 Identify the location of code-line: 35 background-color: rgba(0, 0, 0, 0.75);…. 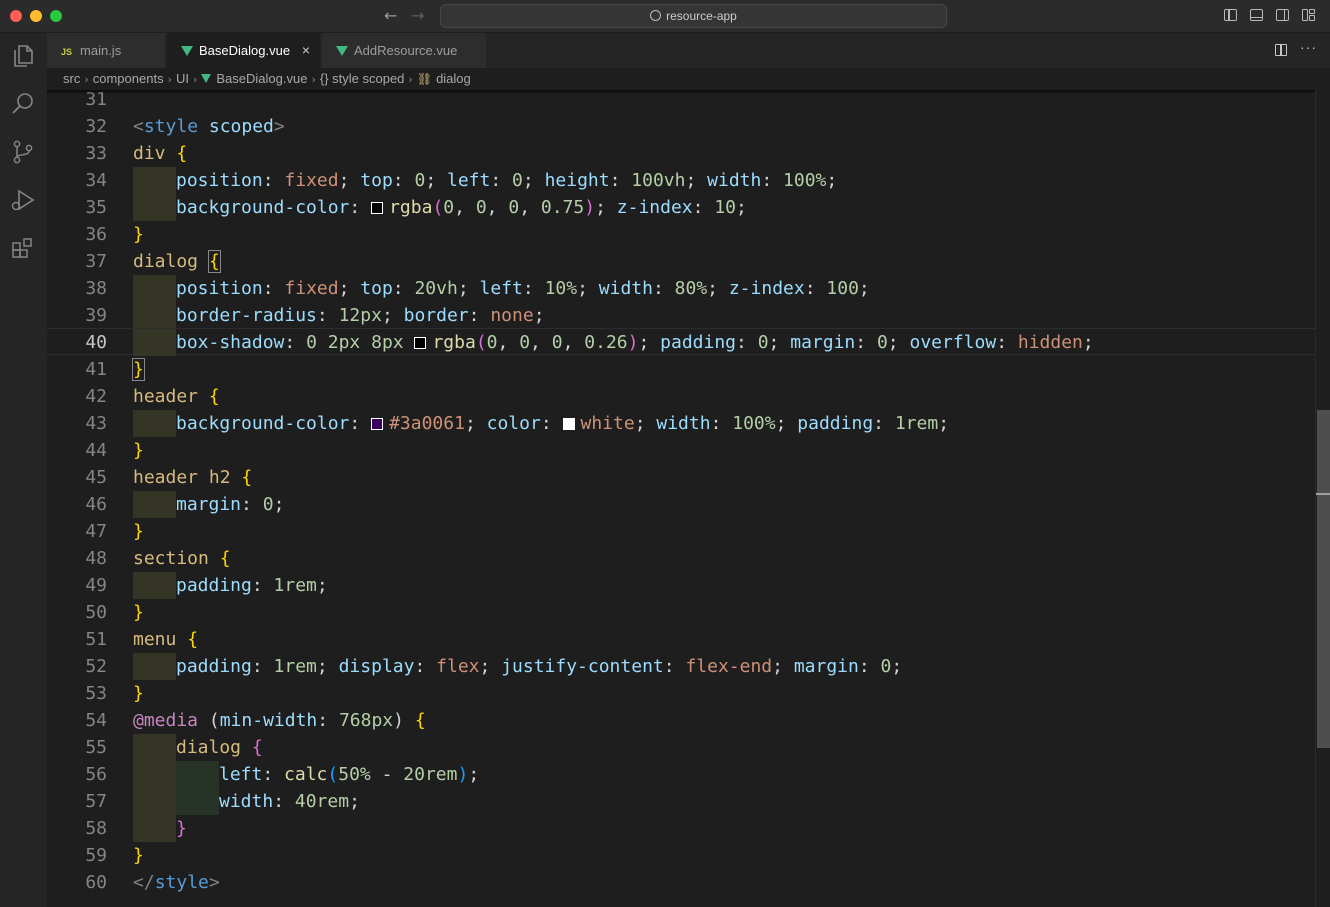
(681, 207).